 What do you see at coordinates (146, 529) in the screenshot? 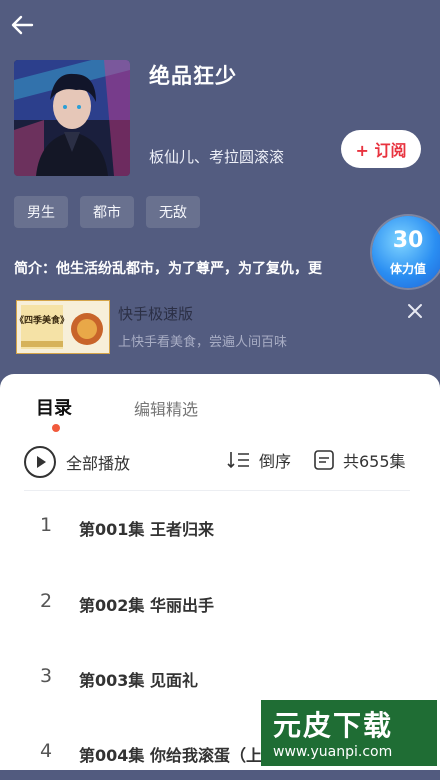
I see `episode-title: 第001集 王者归来` at bounding box center [146, 529].